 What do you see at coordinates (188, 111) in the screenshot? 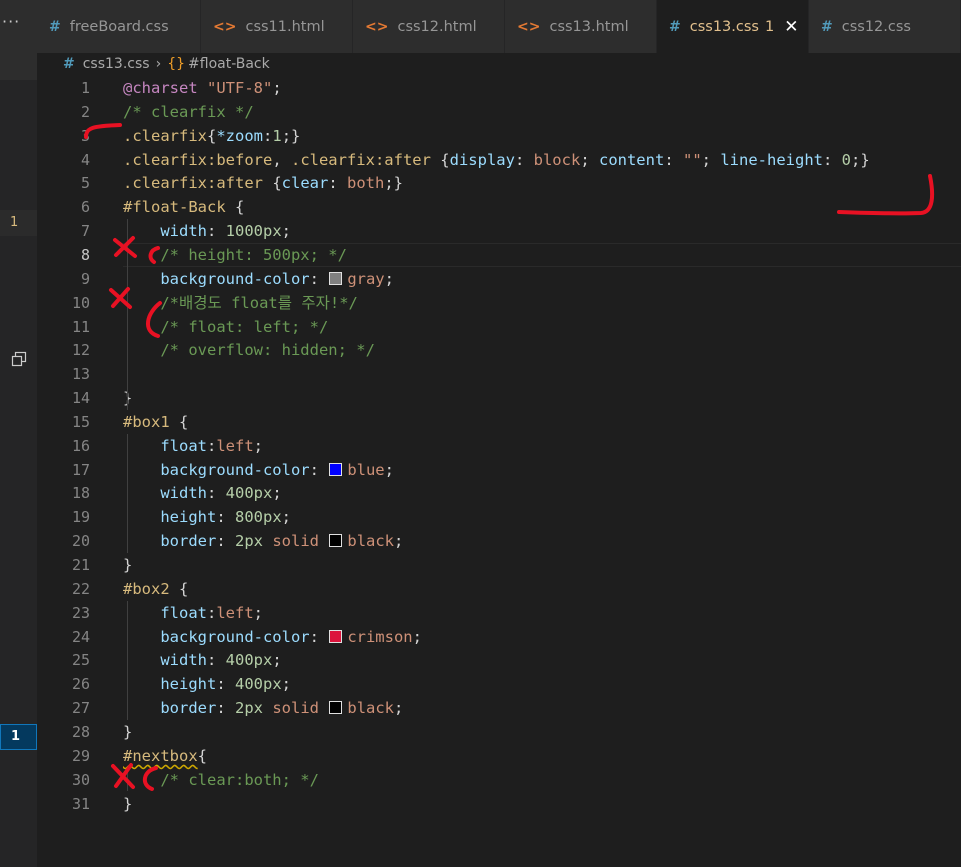
I see `code-token: /* clearfix */` at bounding box center [188, 111].